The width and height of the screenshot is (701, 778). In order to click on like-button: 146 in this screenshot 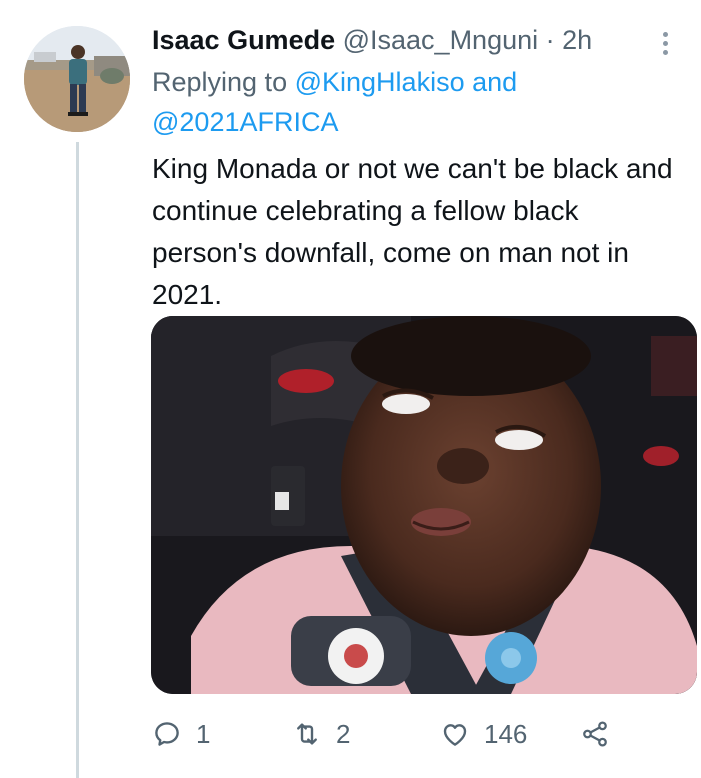, I will do `click(483, 734)`.